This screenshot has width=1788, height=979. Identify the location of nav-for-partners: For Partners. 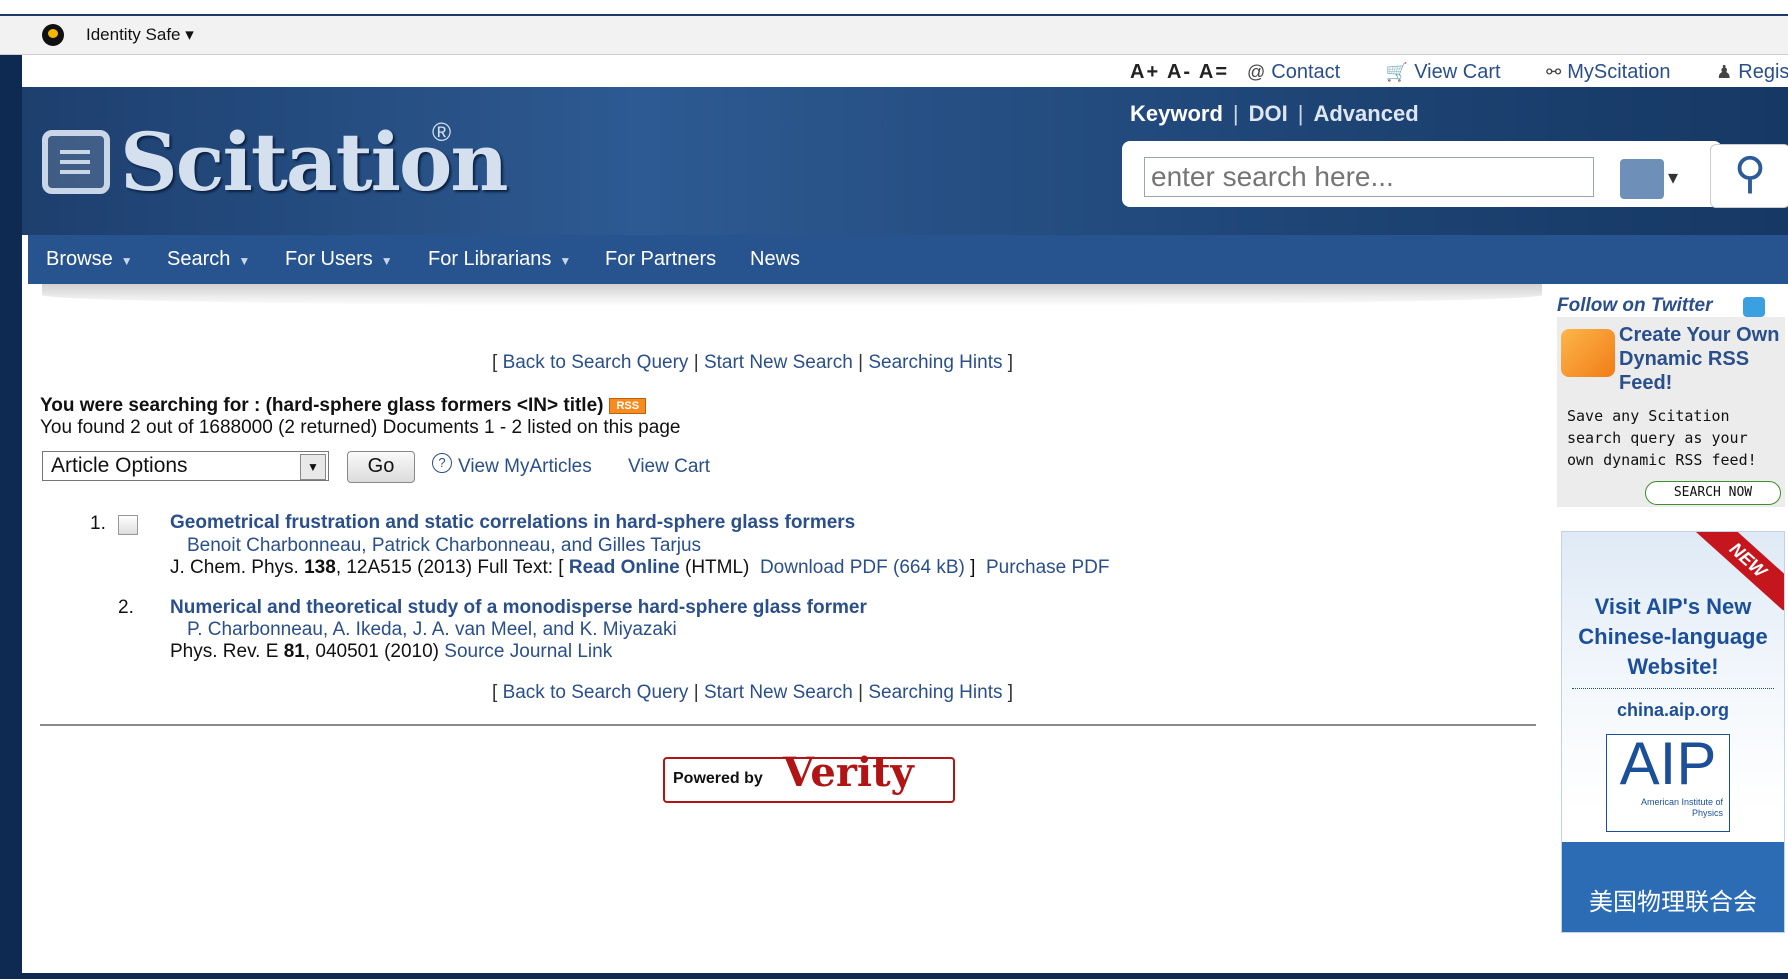
(660, 259).